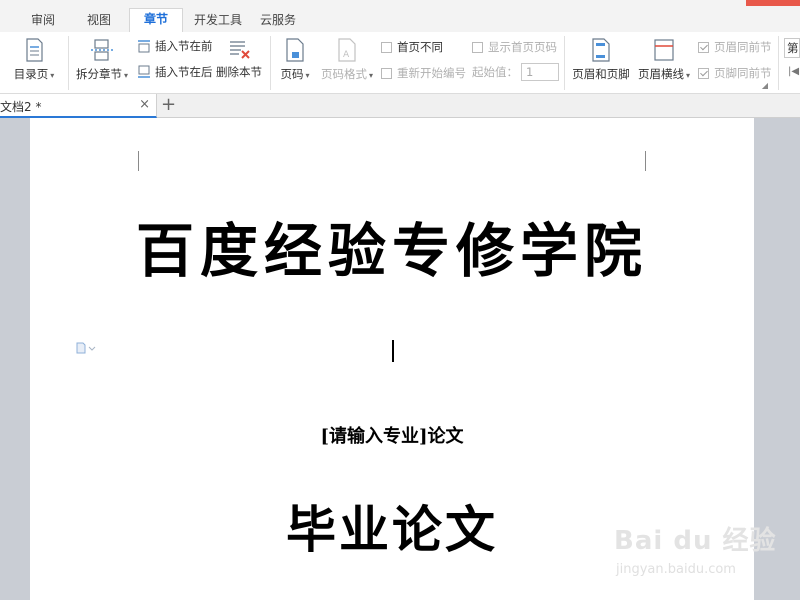 The image size is (800, 600). I want to click on show-first-page-number-checkbox: 显示首页页码, so click(514, 47).